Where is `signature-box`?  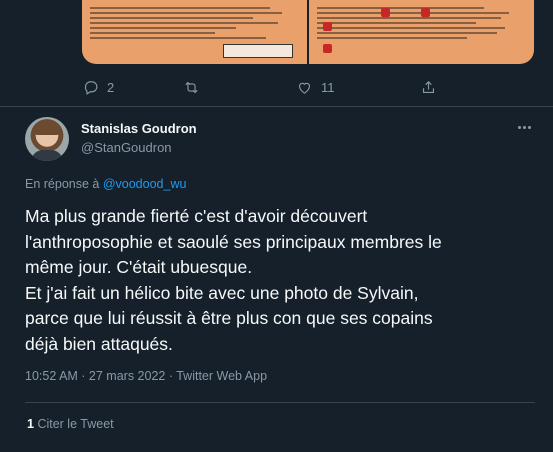
signature-box is located at coordinates (258, 51).